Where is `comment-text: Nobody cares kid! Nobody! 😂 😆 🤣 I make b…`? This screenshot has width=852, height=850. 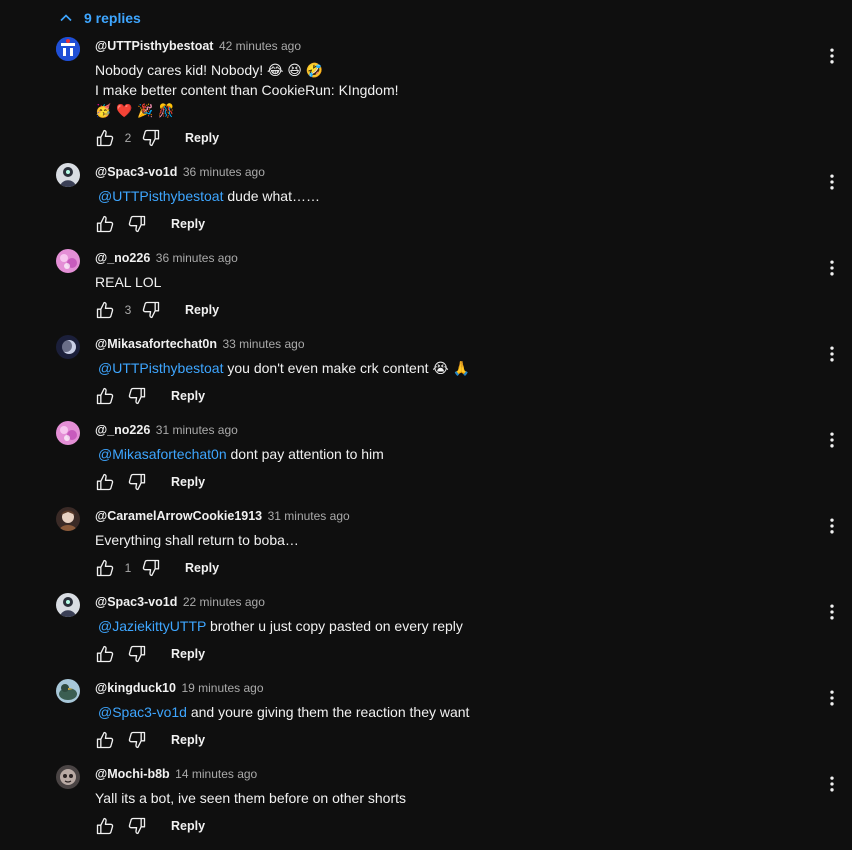 comment-text: Nobody cares kid! Nobody! 😂 😆 🤣 I make b… is located at coordinates (247, 90).